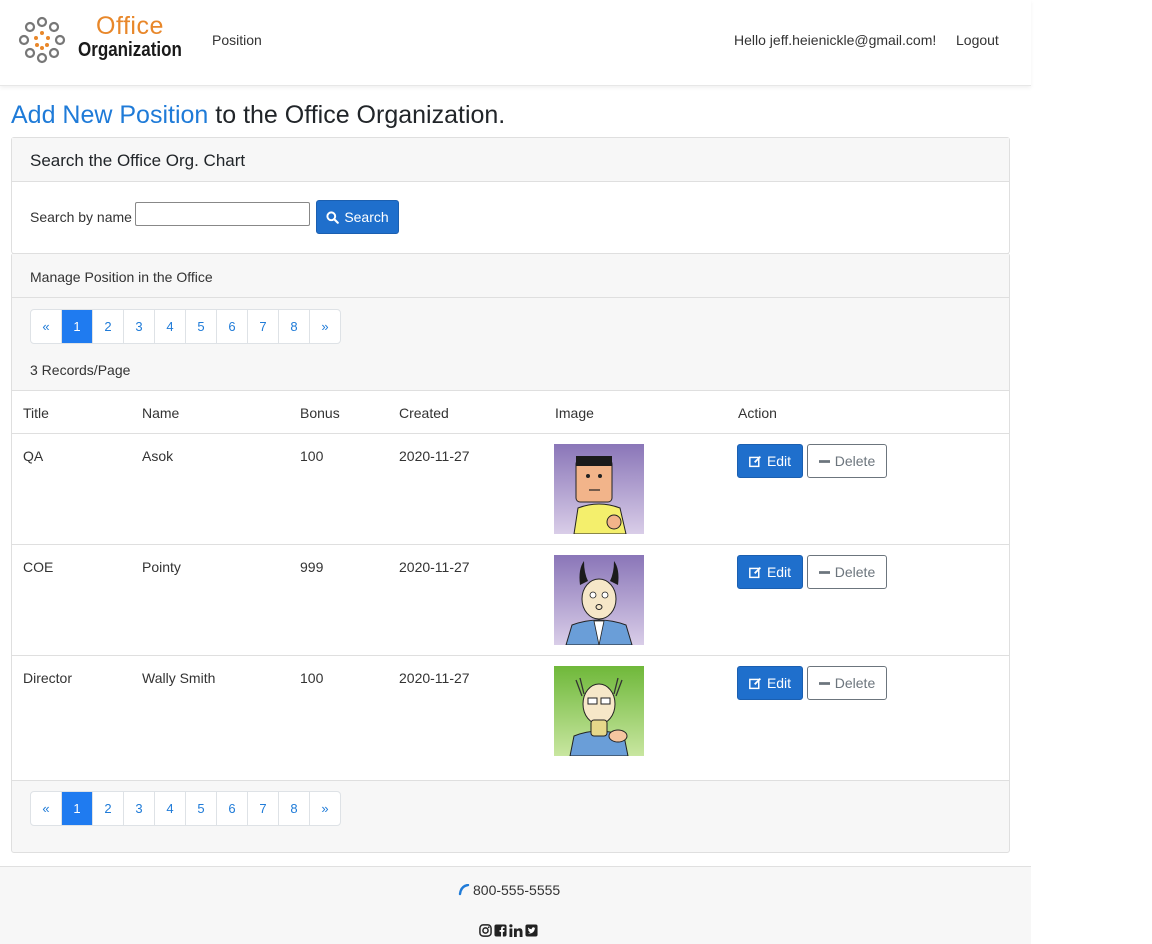 This screenshot has width=1152, height=944. Describe the element at coordinates (510, 276) in the screenshot. I see `manage-card-header: Manage Position in the Office` at that location.